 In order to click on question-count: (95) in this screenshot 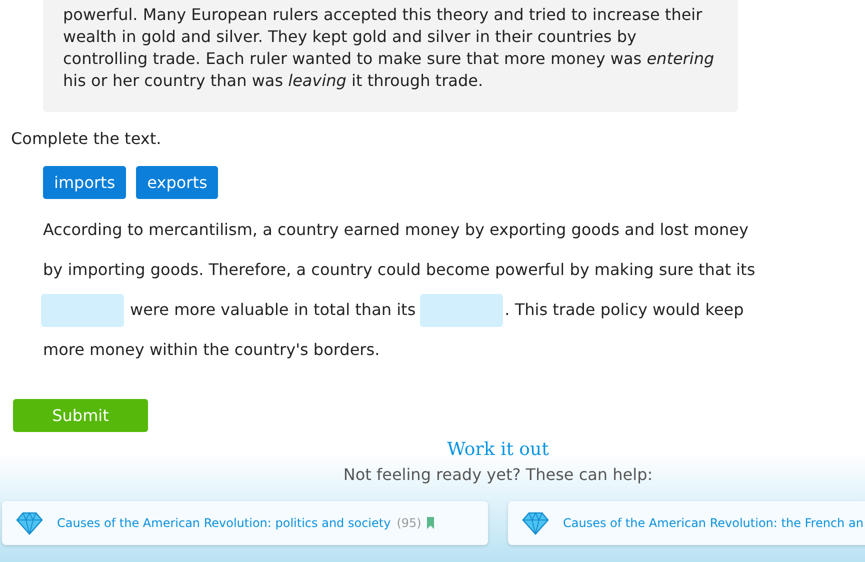, I will do `click(409, 523)`.